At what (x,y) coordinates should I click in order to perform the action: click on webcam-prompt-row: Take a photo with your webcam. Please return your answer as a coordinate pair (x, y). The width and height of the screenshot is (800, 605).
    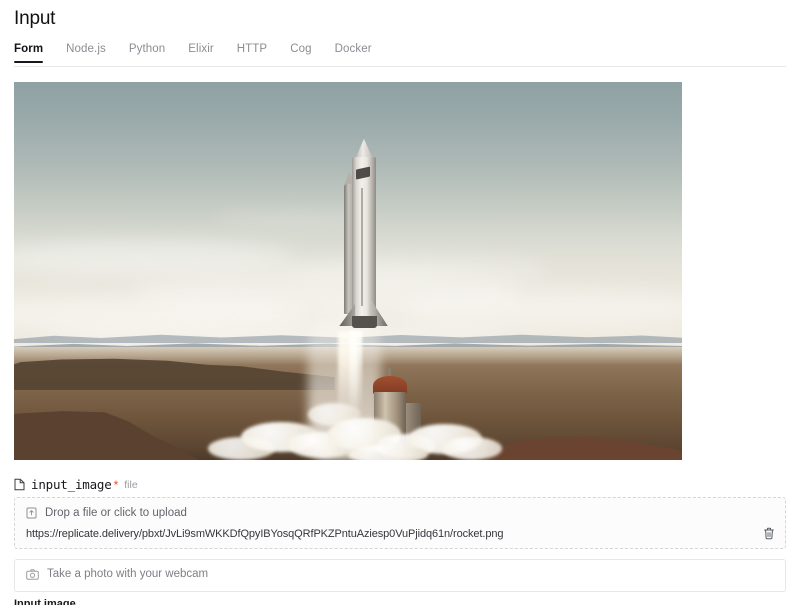
    Looking at the image, I should click on (117, 574).